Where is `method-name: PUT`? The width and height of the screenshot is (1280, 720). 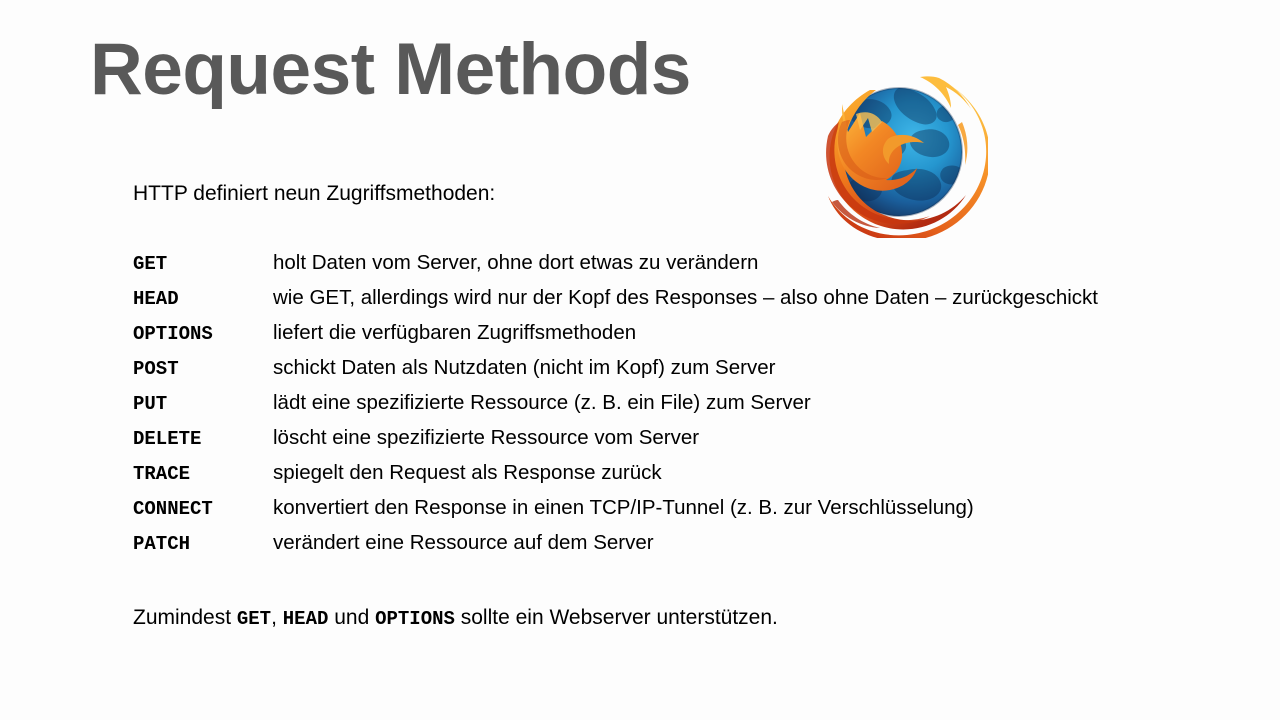 method-name: PUT is located at coordinates (150, 404).